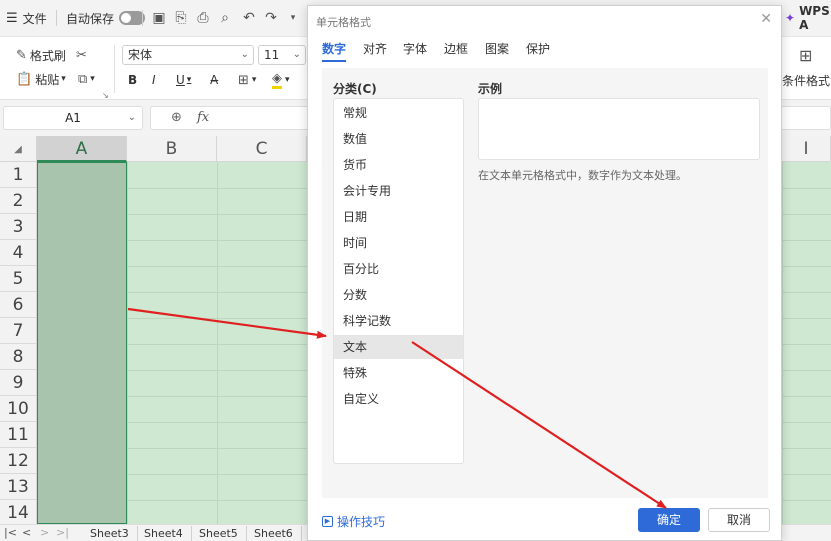 Image resolution: width=831 pixels, height=541 pixels. Describe the element at coordinates (398, 295) in the screenshot. I see `category-item: 分数` at that location.